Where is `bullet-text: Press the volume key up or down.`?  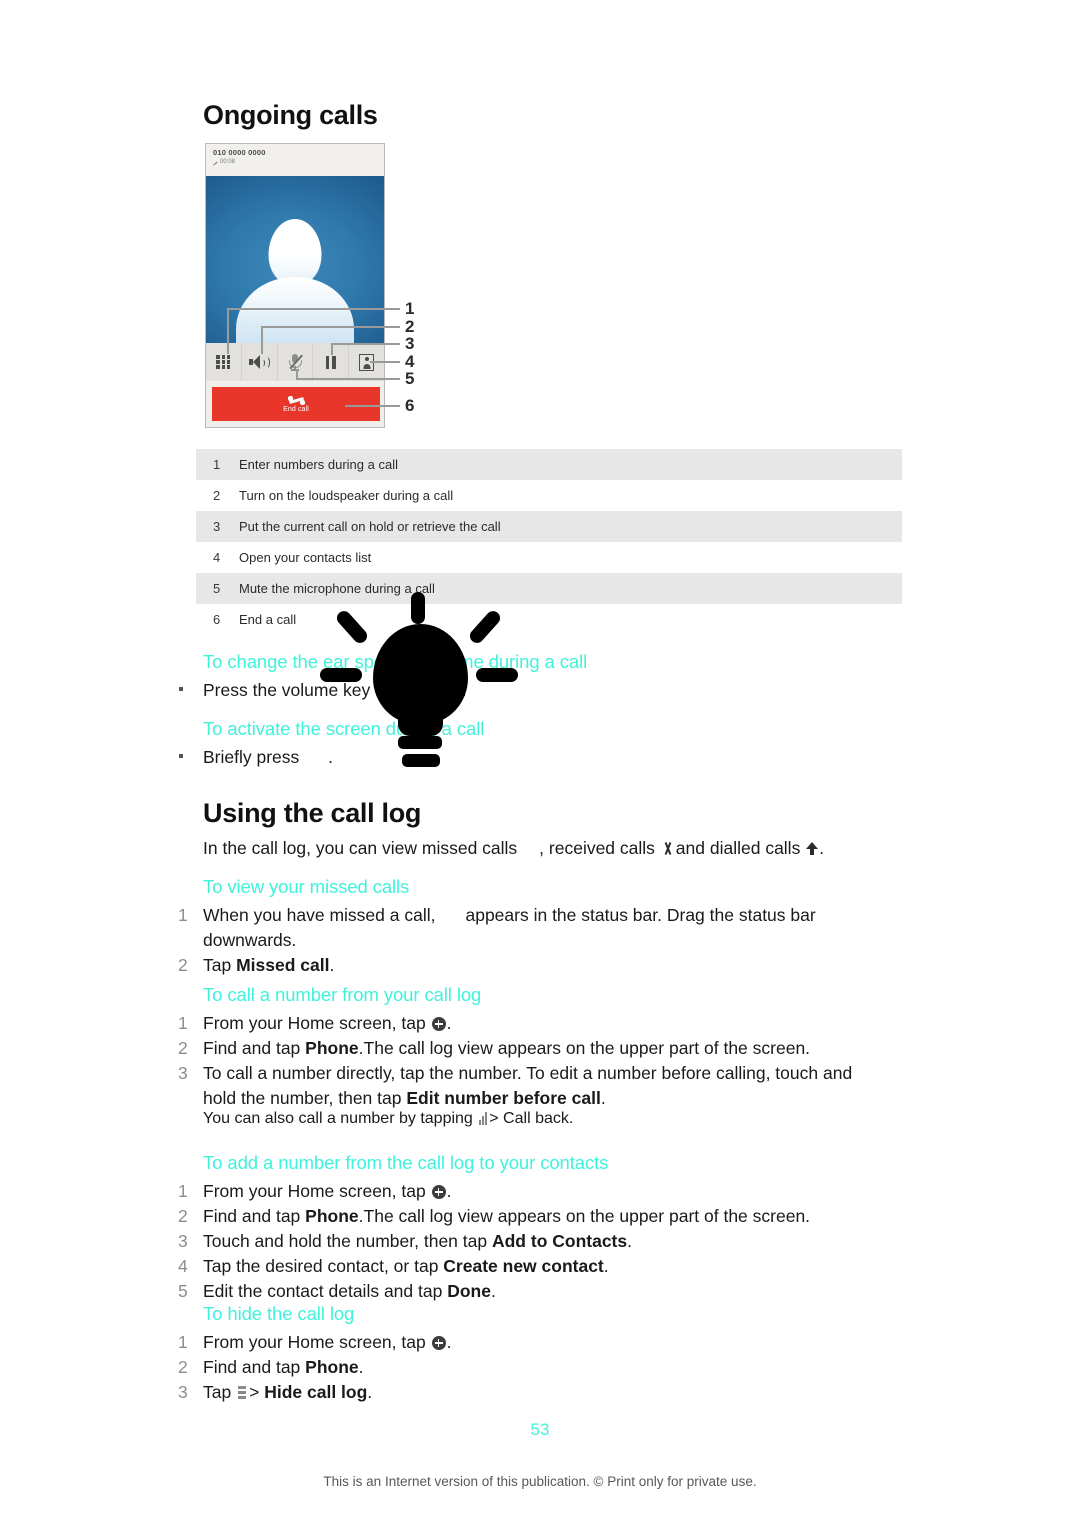
bullet-text: Press the volume key up or down. is located at coordinates (335, 690).